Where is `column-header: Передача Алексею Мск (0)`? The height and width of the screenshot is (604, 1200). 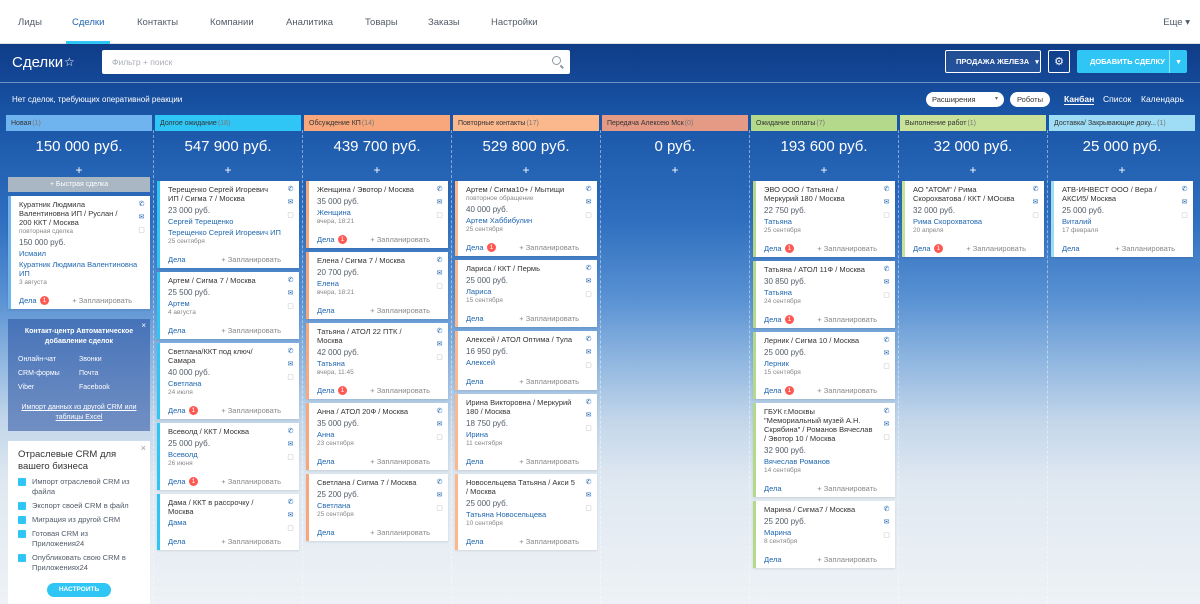 column-header: Передача Алексею Мск (0) is located at coordinates (675, 123).